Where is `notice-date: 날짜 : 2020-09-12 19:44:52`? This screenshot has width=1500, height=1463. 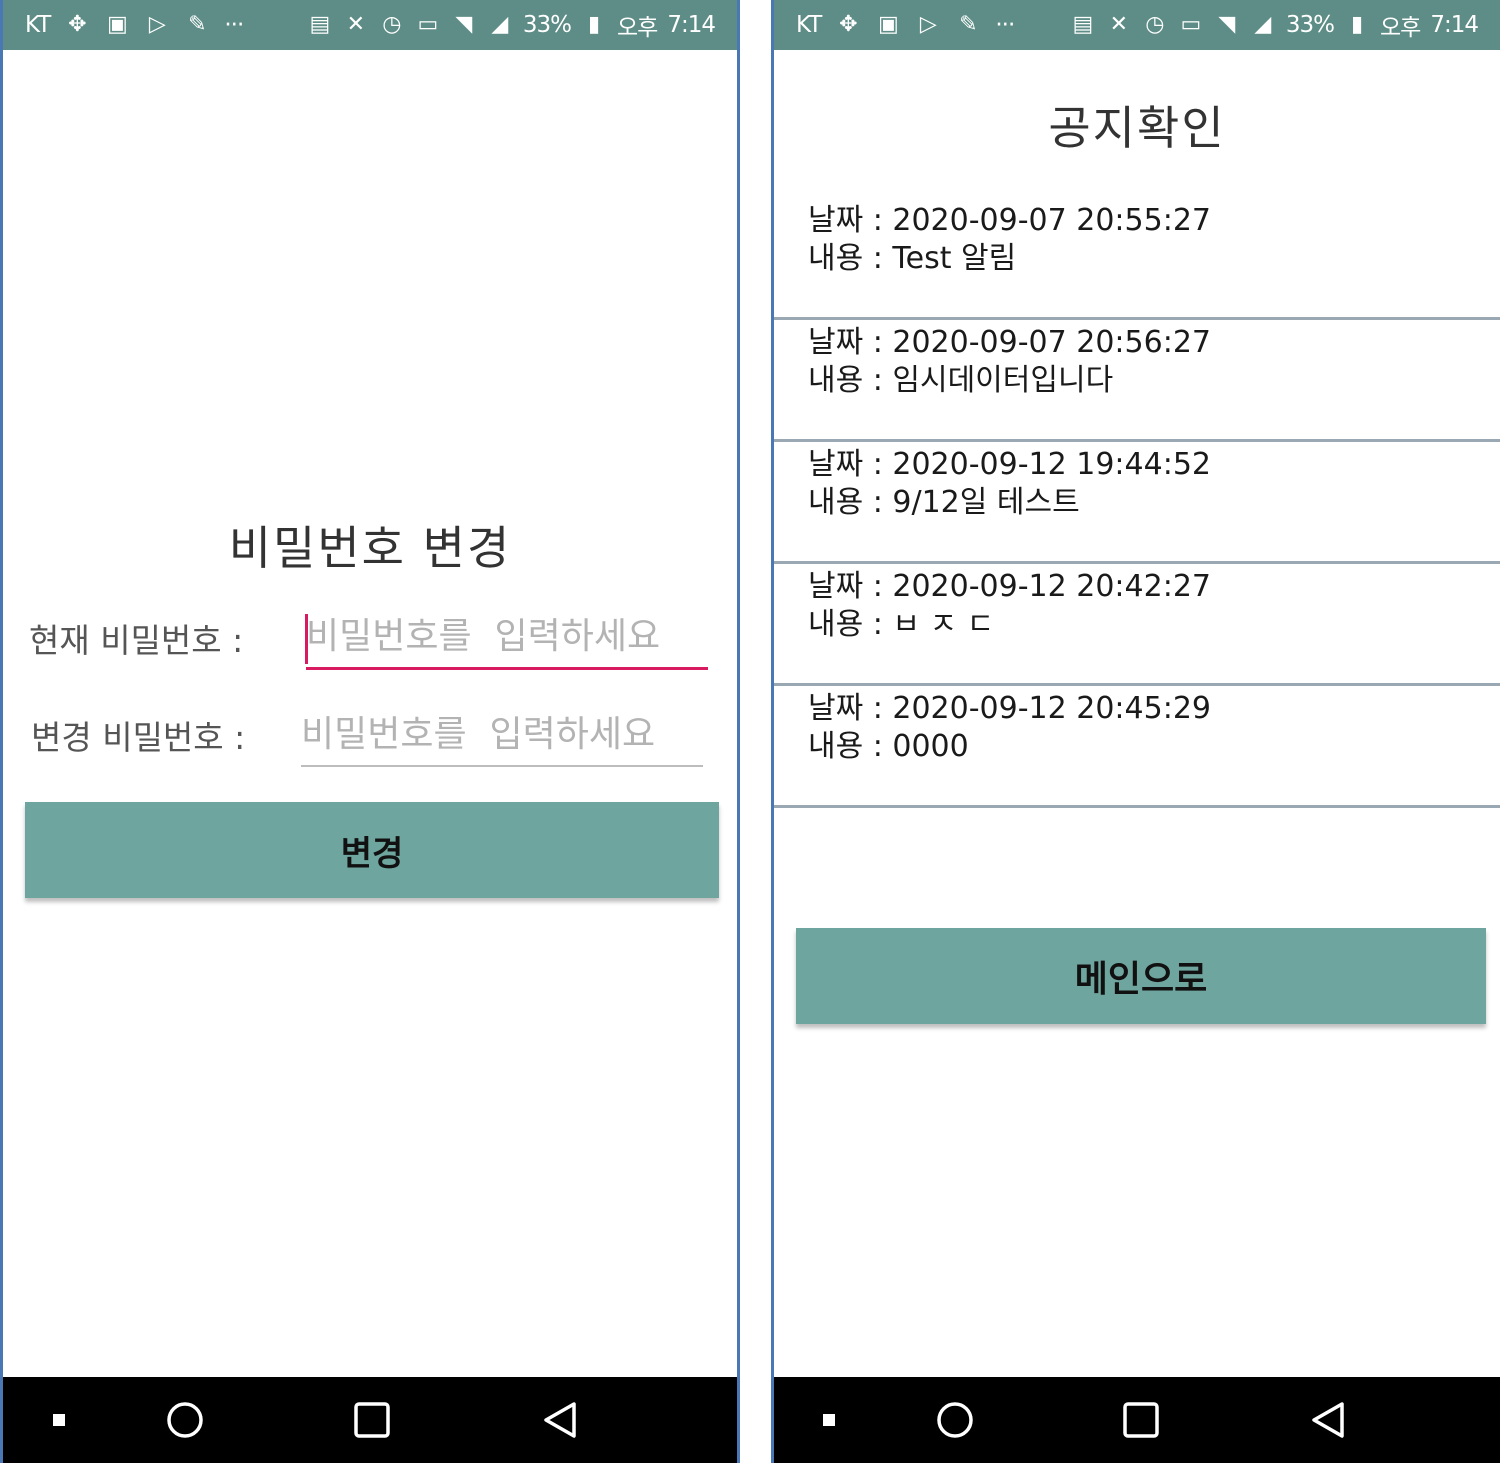 notice-date: 날짜 : 2020-09-12 19:44:52 is located at coordinates (1009, 464).